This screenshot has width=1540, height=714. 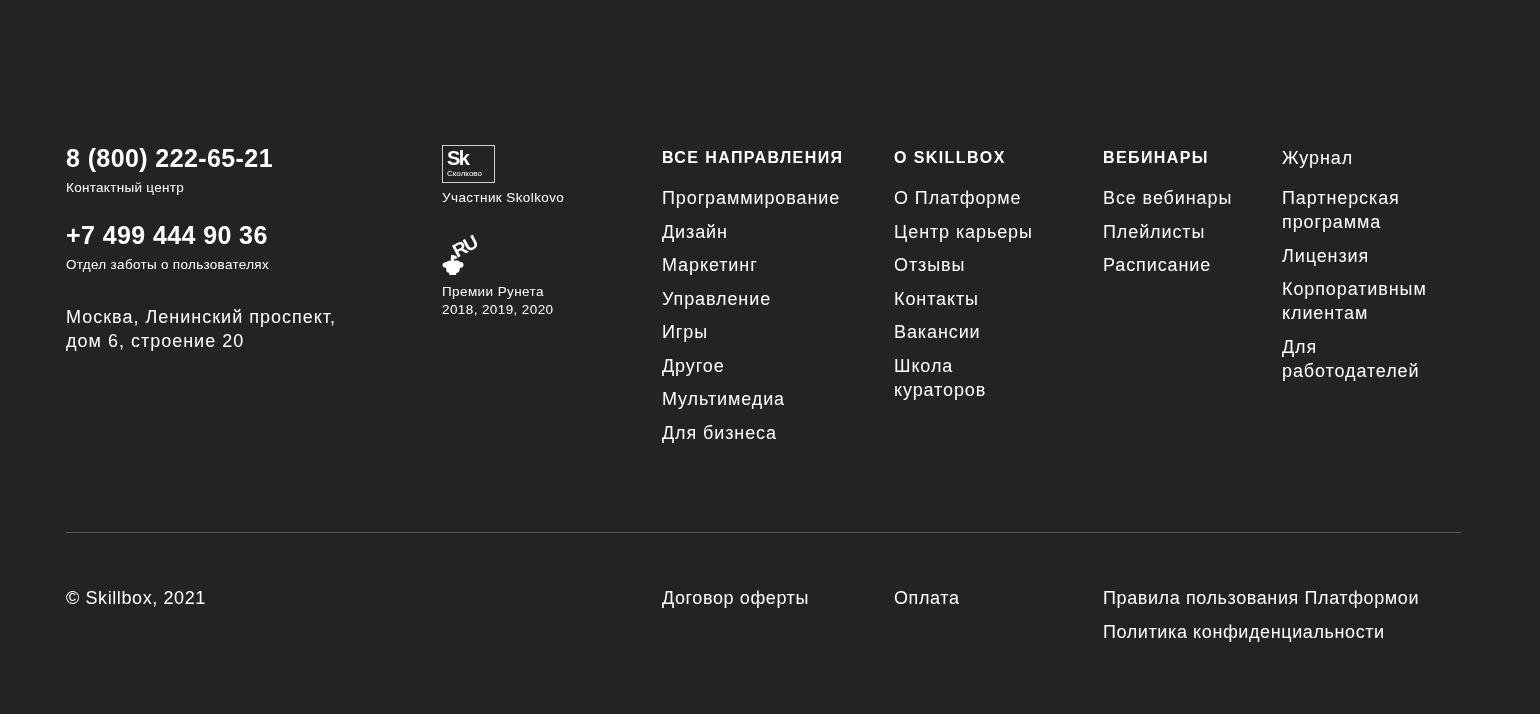 What do you see at coordinates (169, 158) in the screenshot?
I see `phone-link: 8 (800) 222-65-21` at bounding box center [169, 158].